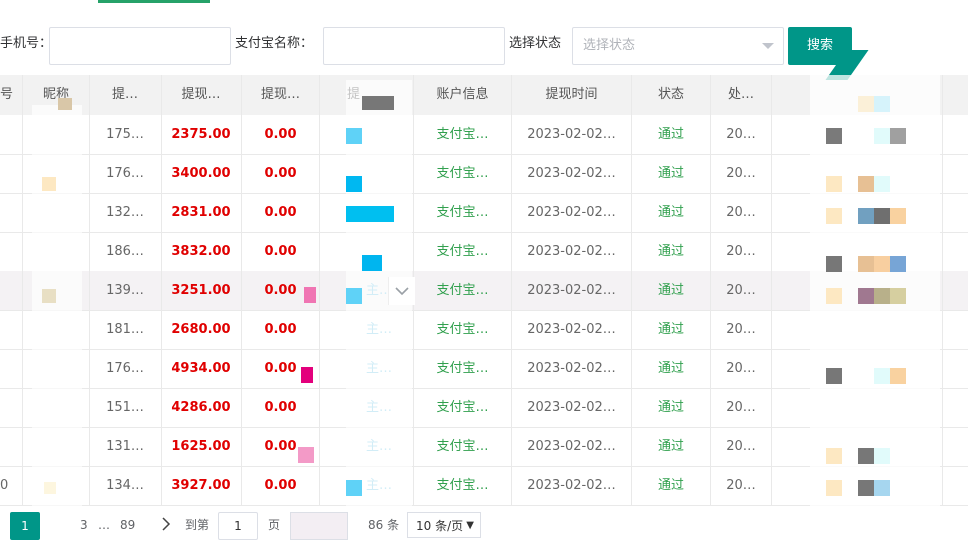 The height and width of the screenshot is (556, 968). I want to click on th-time: 提现时间, so click(571, 94).